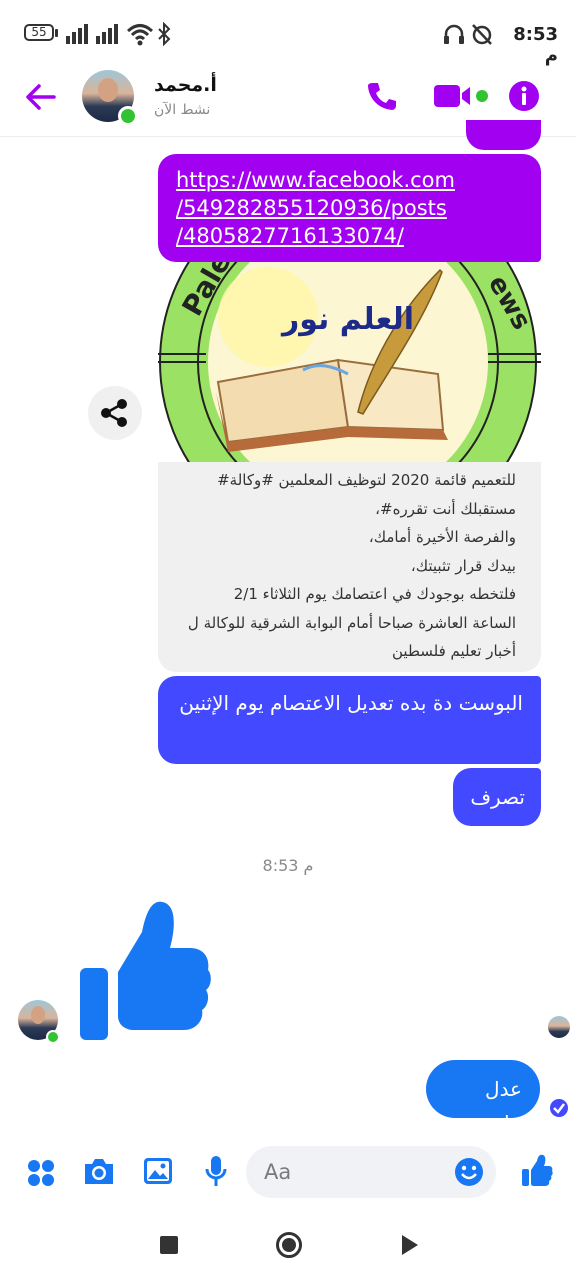 This screenshot has width=576, height=1280. Describe the element at coordinates (410, 1245) in the screenshot. I see `back-button-icon` at that location.